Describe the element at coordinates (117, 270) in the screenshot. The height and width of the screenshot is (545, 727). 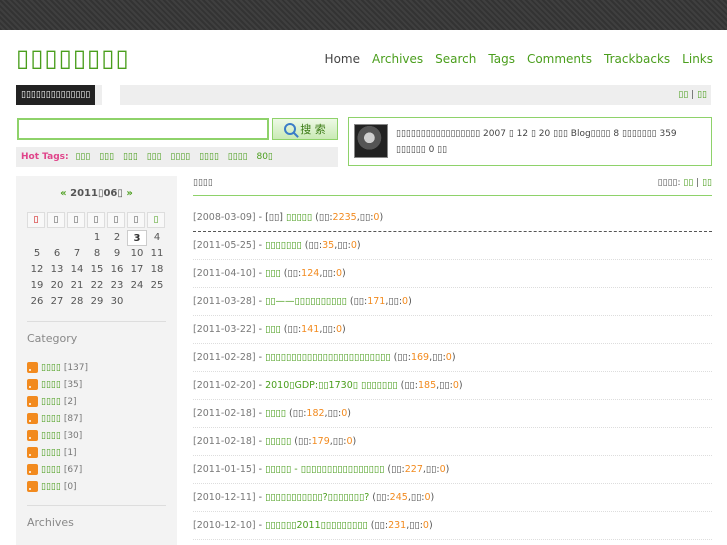
I see `calendar-day: 16` at that location.